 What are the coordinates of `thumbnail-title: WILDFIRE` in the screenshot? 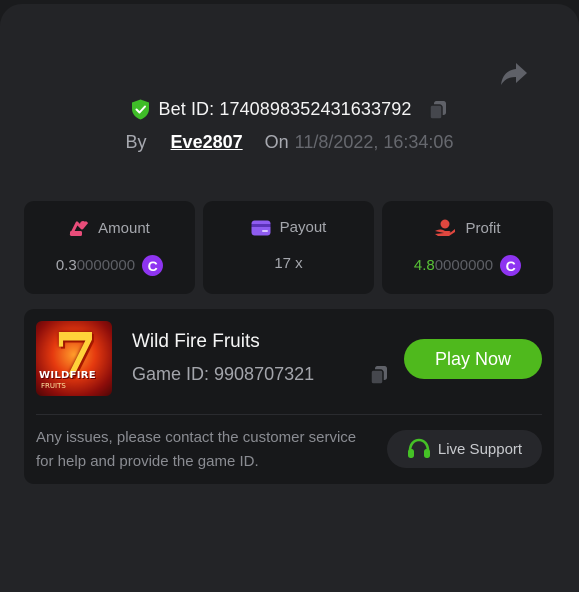 It's located at (67, 375).